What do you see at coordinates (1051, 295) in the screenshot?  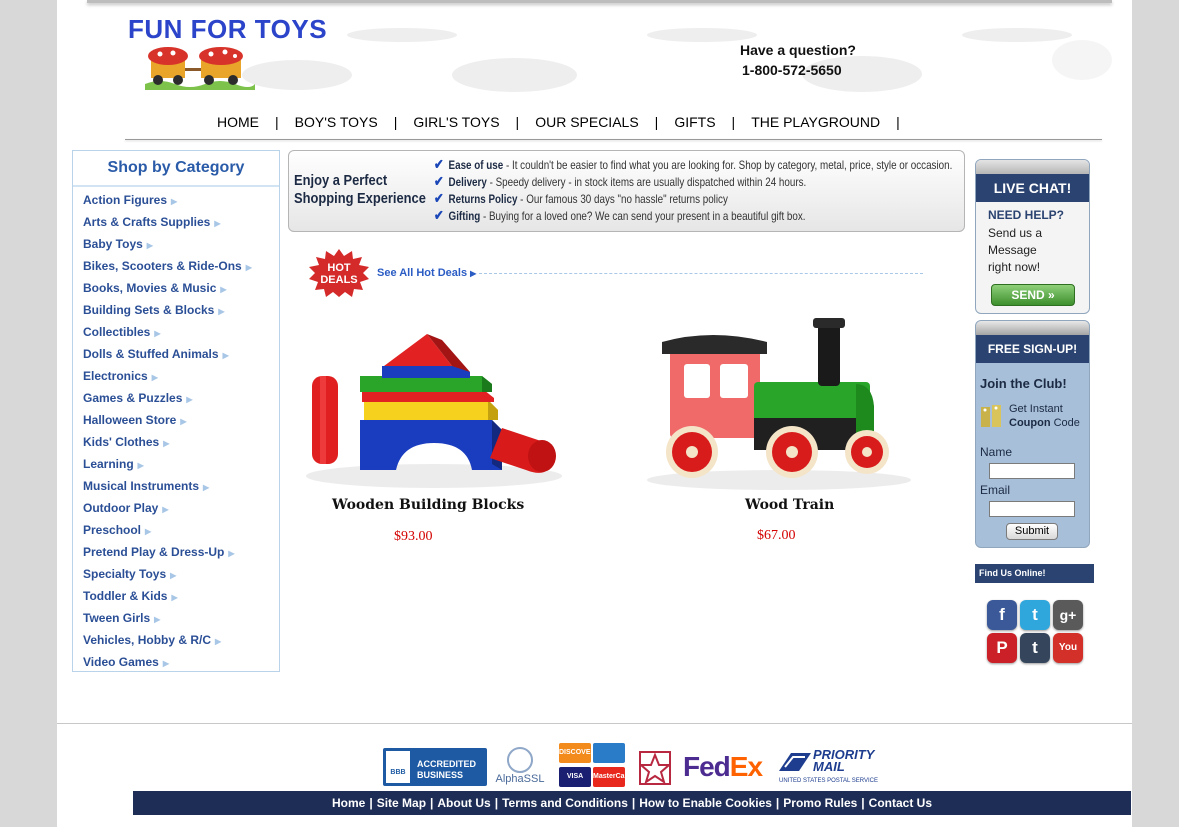 I see `double-chevron-right-icon: »` at bounding box center [1051, 295].